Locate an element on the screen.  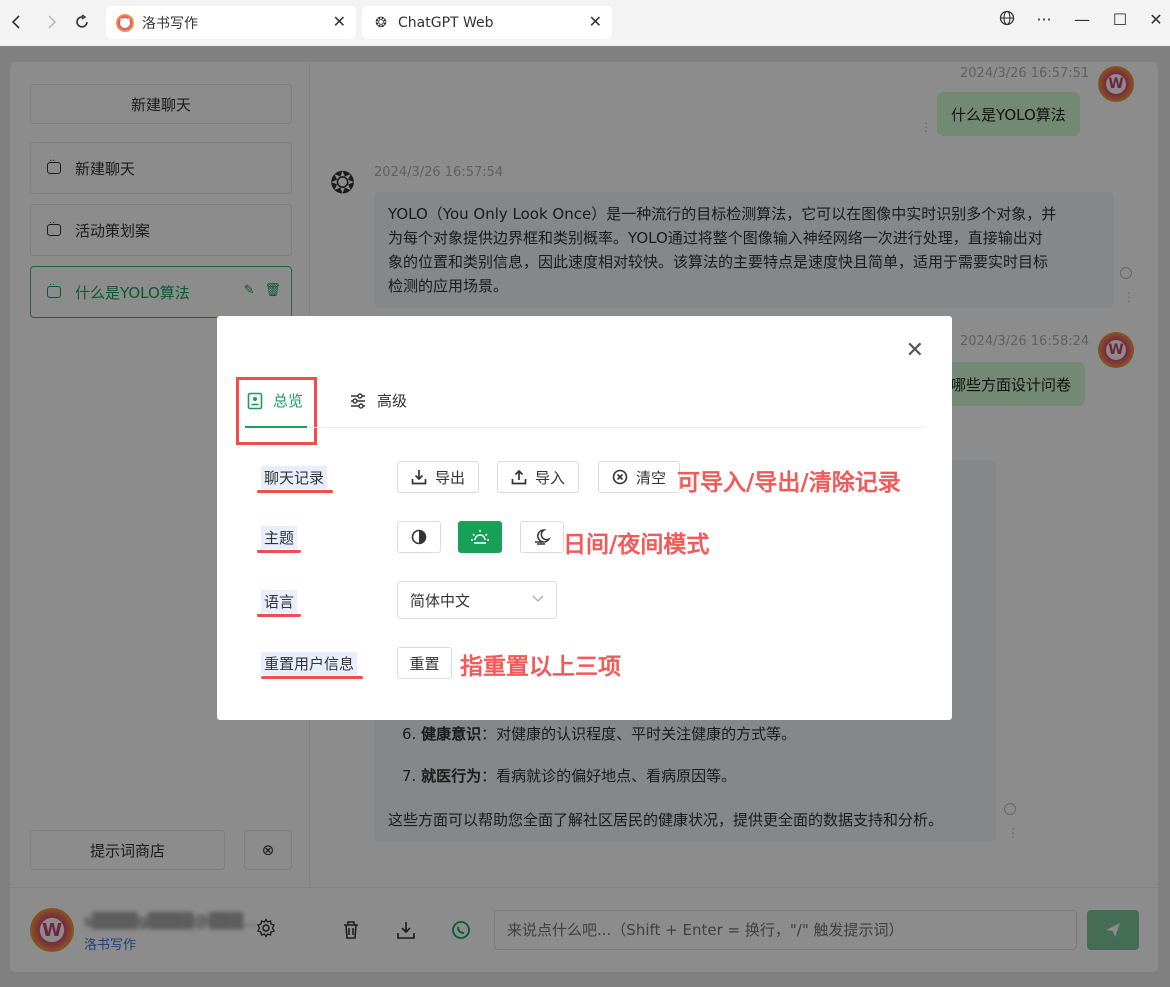
reload-icon is located at coordinates (82, 22).